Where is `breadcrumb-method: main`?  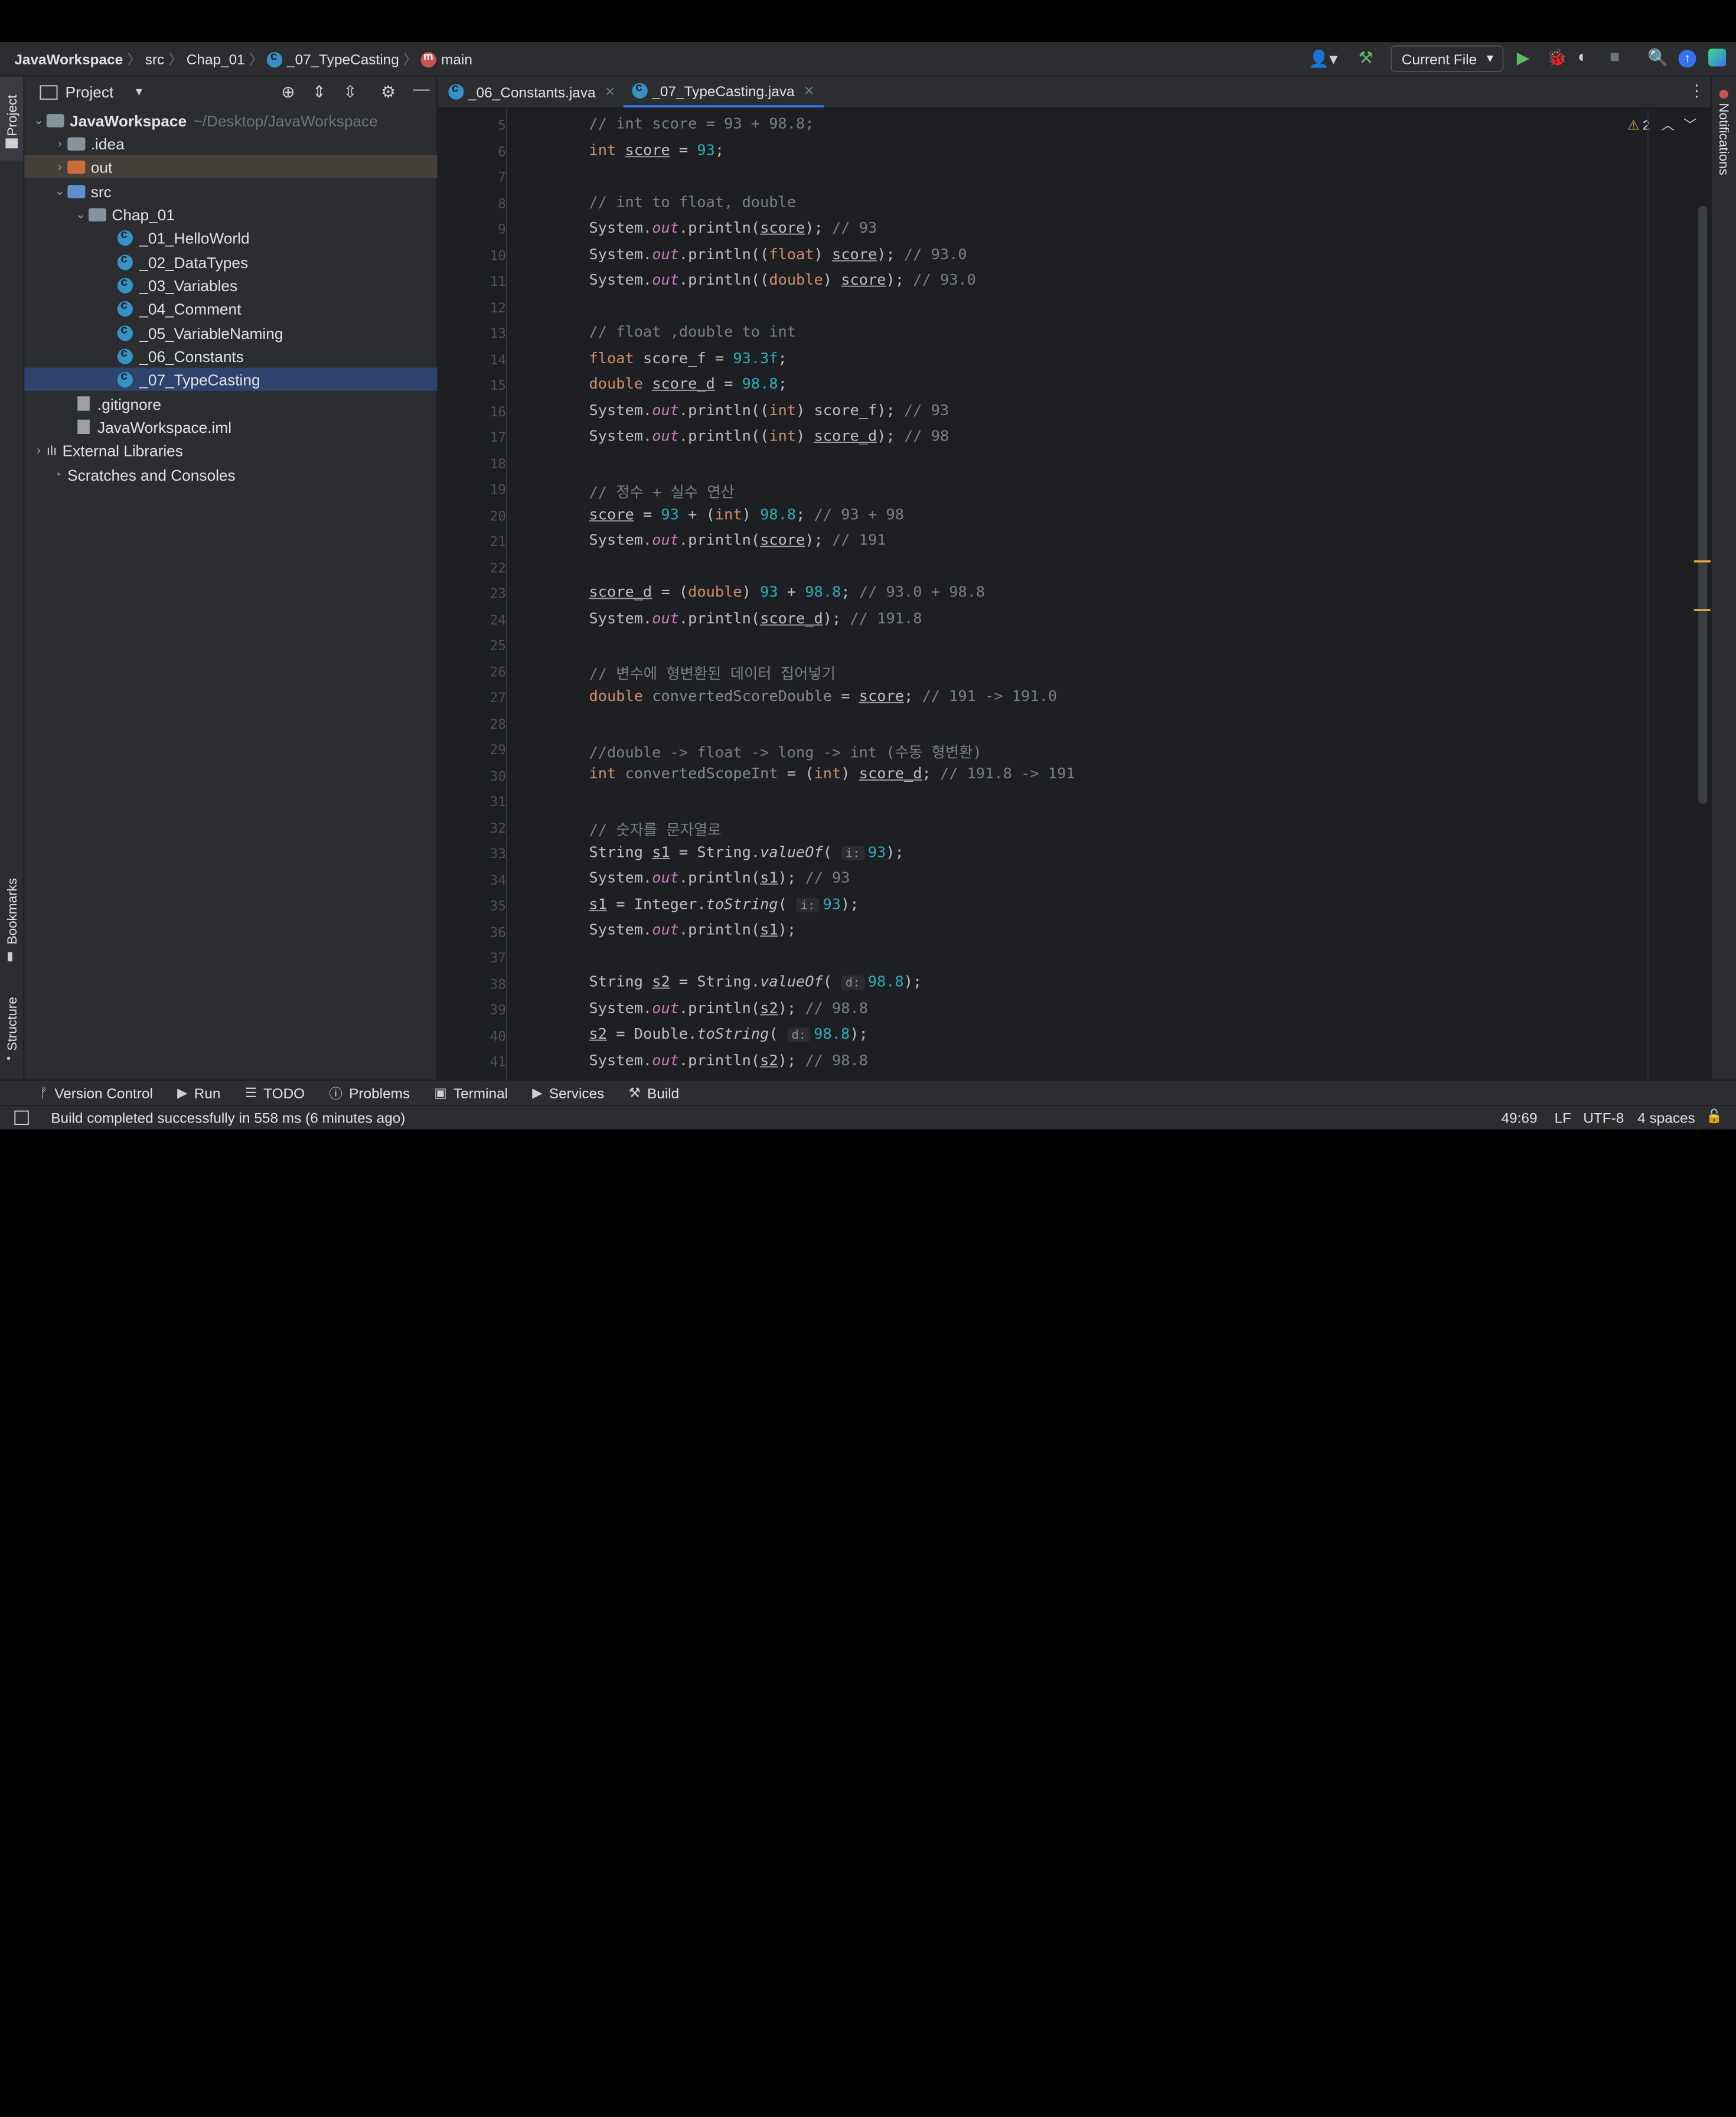
breadcrumb-method: main is located at coordinates (456, 59).